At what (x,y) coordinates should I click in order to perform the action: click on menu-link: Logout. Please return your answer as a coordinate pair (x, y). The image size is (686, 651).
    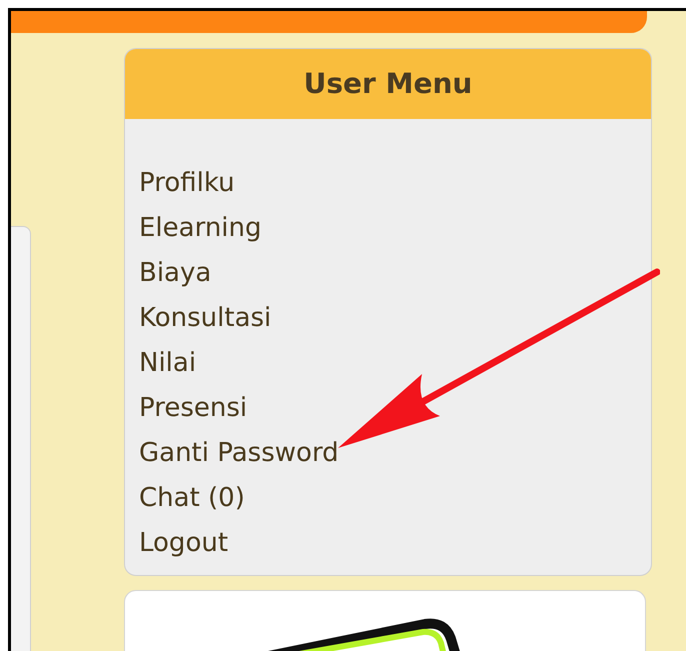
    Looking at the image, I should click on (183, 543).